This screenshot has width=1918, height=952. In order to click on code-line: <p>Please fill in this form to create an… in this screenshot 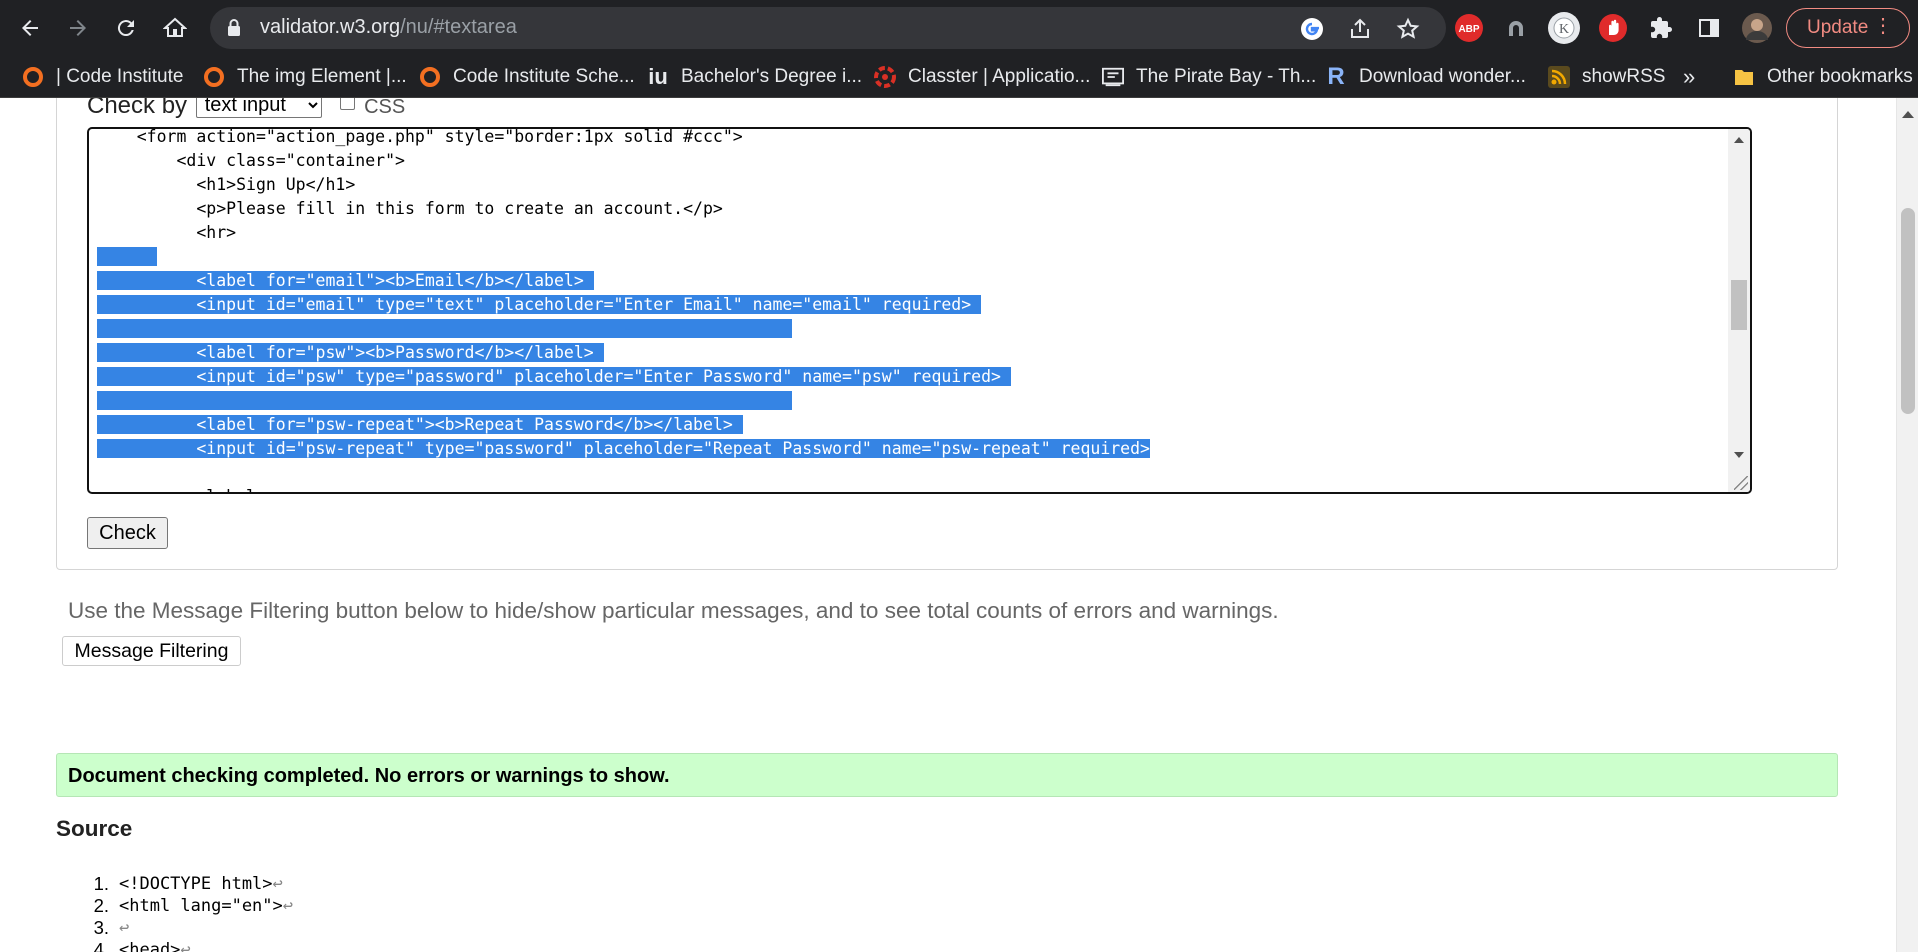, I will do `click(623, 209)`.